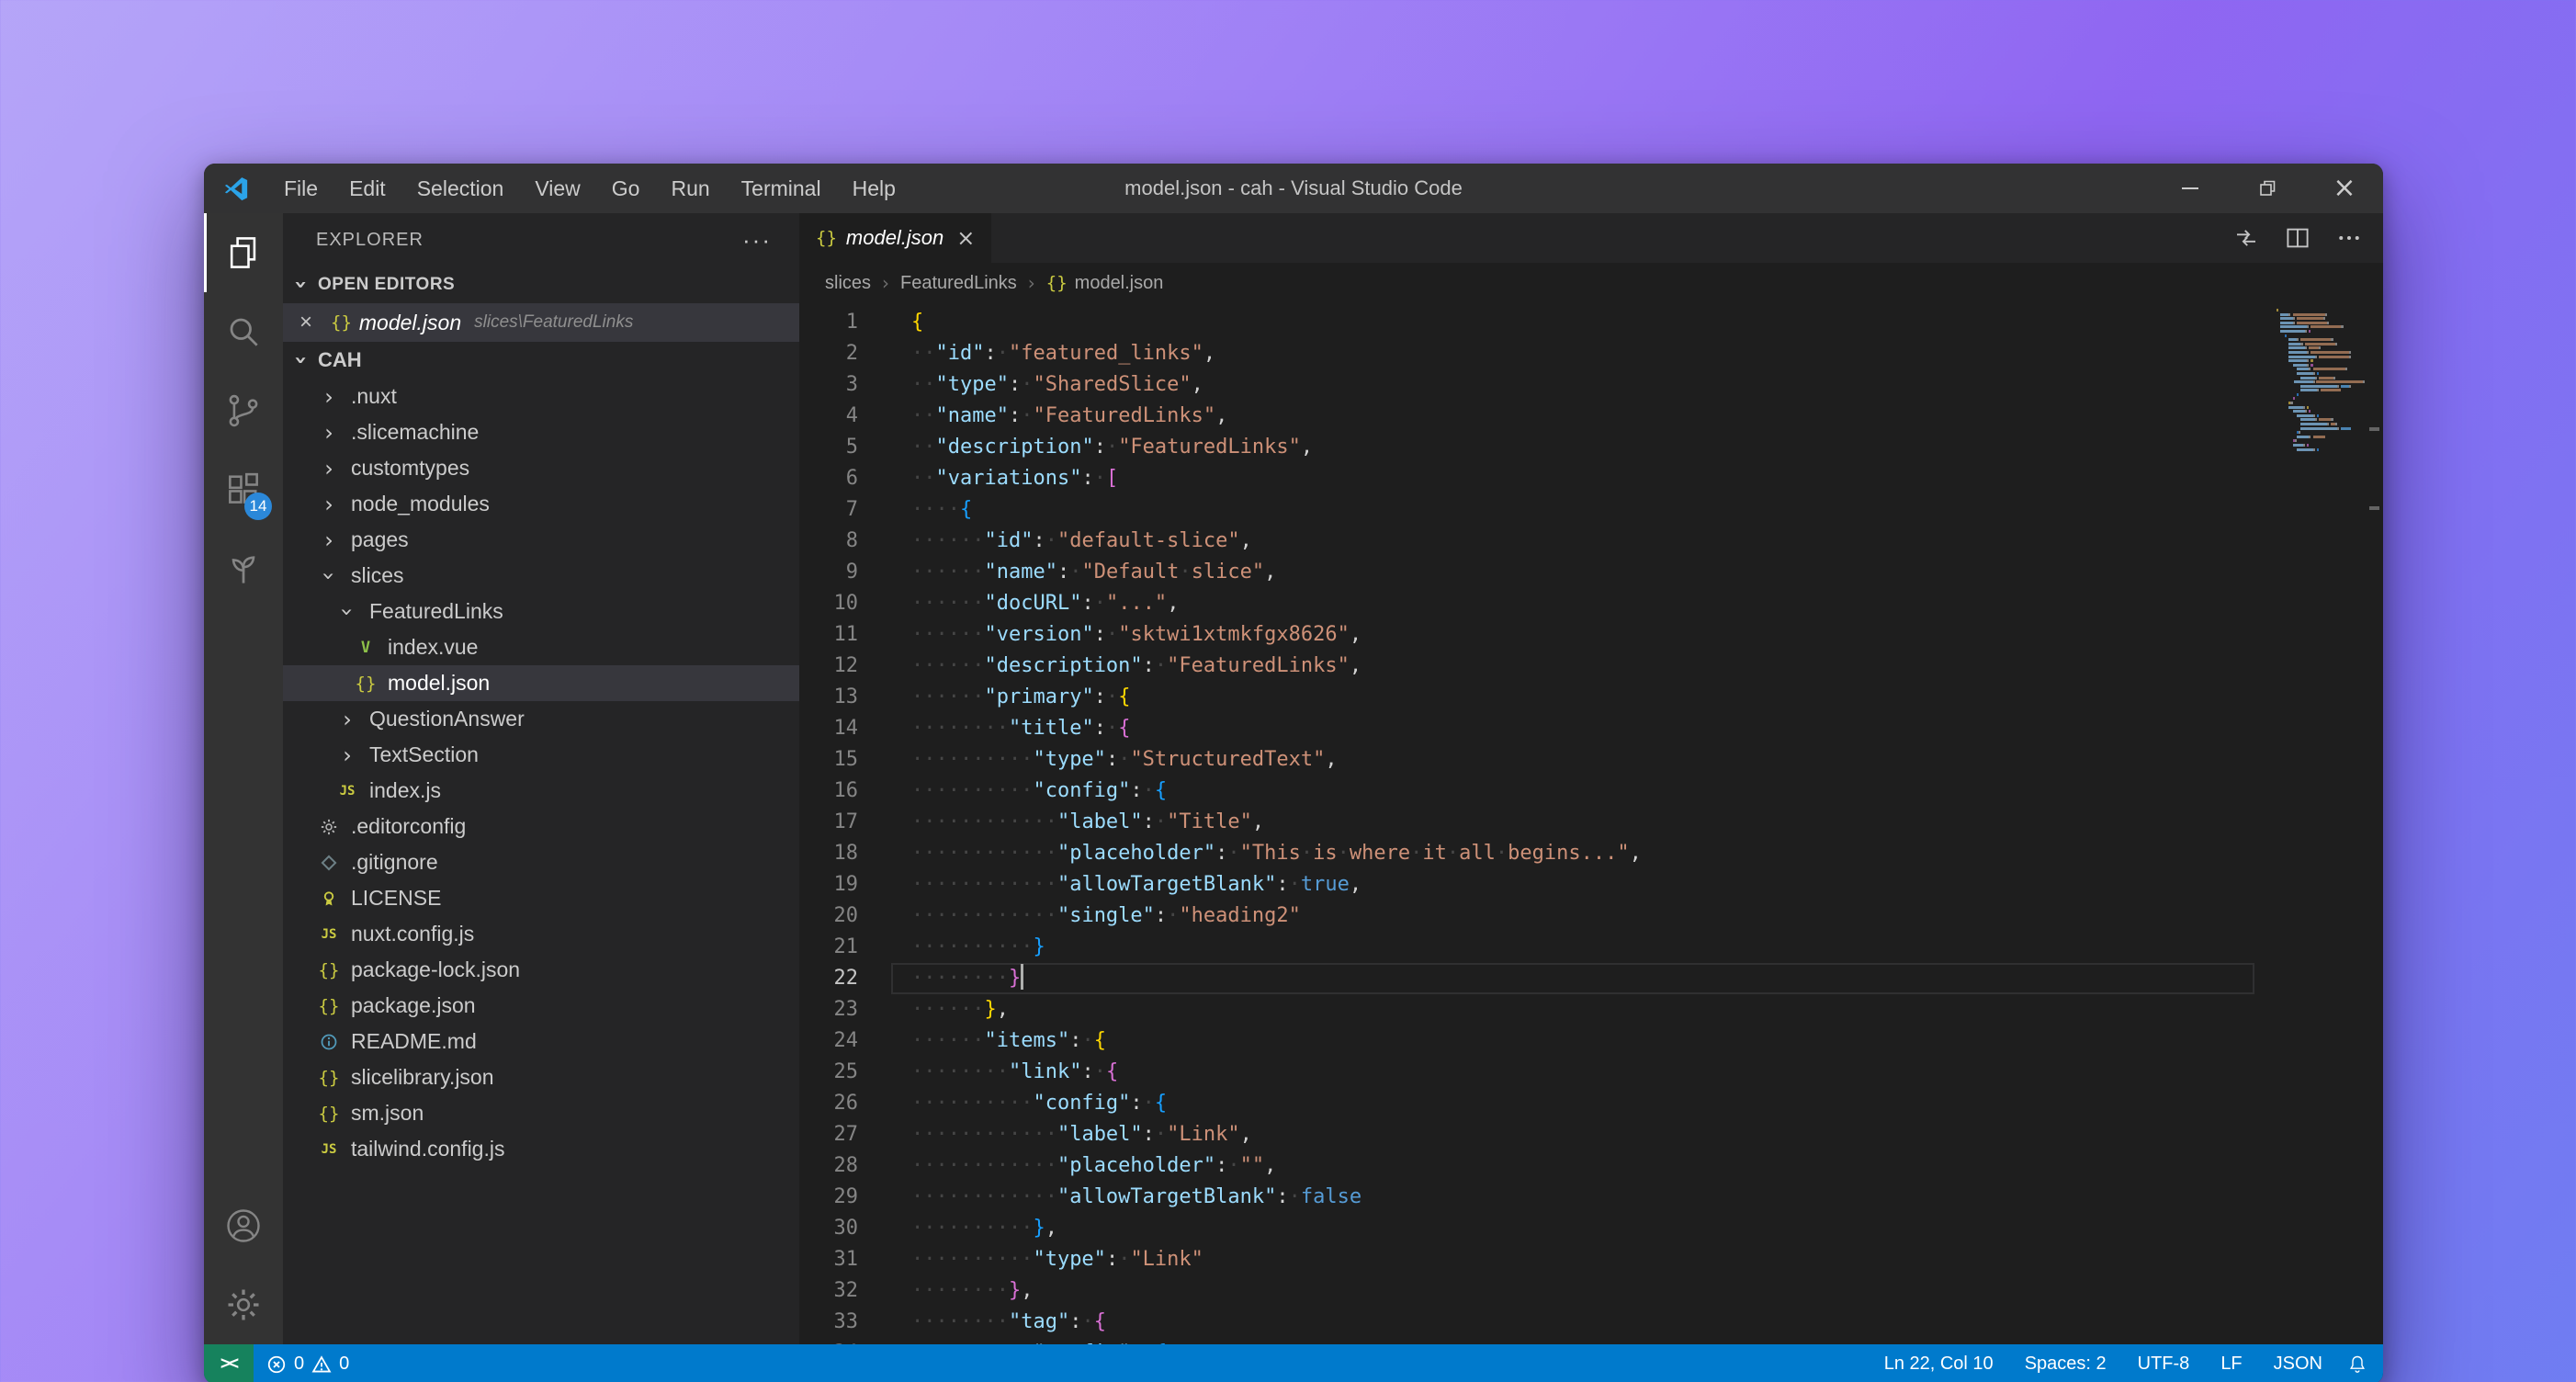  Describe the element at coordinates (1099, 1071) in the screenshot. I see `whitespace-dots: ·` at that location.